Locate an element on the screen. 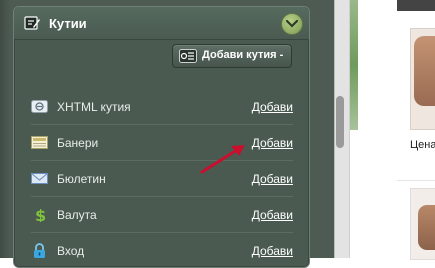  list-item: XHTML кутия Добави is located at coordinates (162, 107).